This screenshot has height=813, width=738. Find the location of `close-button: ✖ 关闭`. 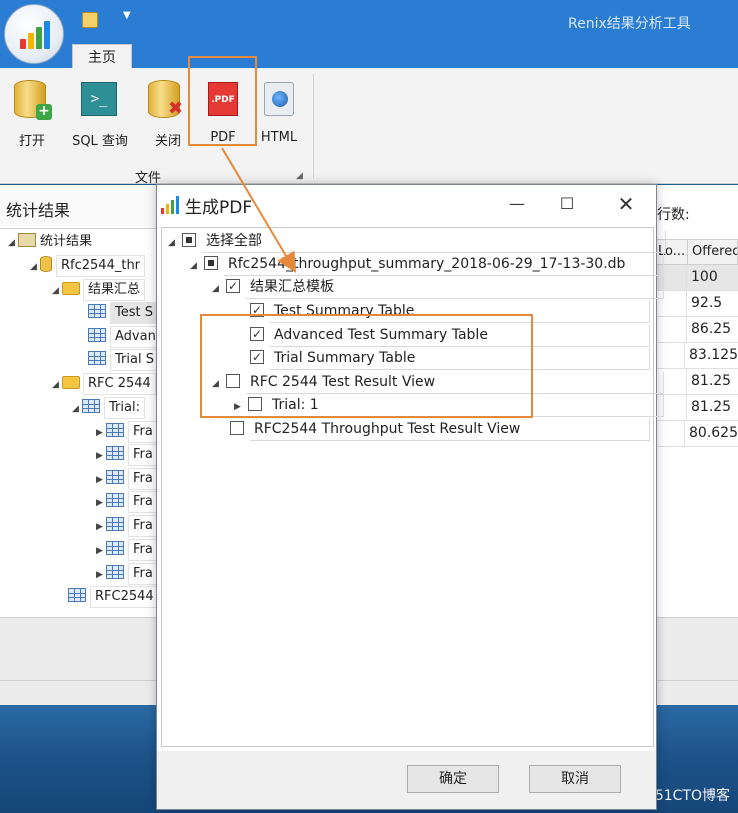

close-button: ✖ 关闭 is located at coordinates (168, 116).